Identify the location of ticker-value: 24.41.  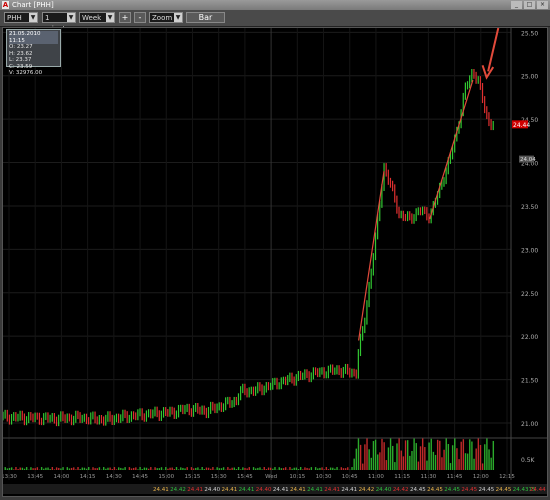
(195, 490).